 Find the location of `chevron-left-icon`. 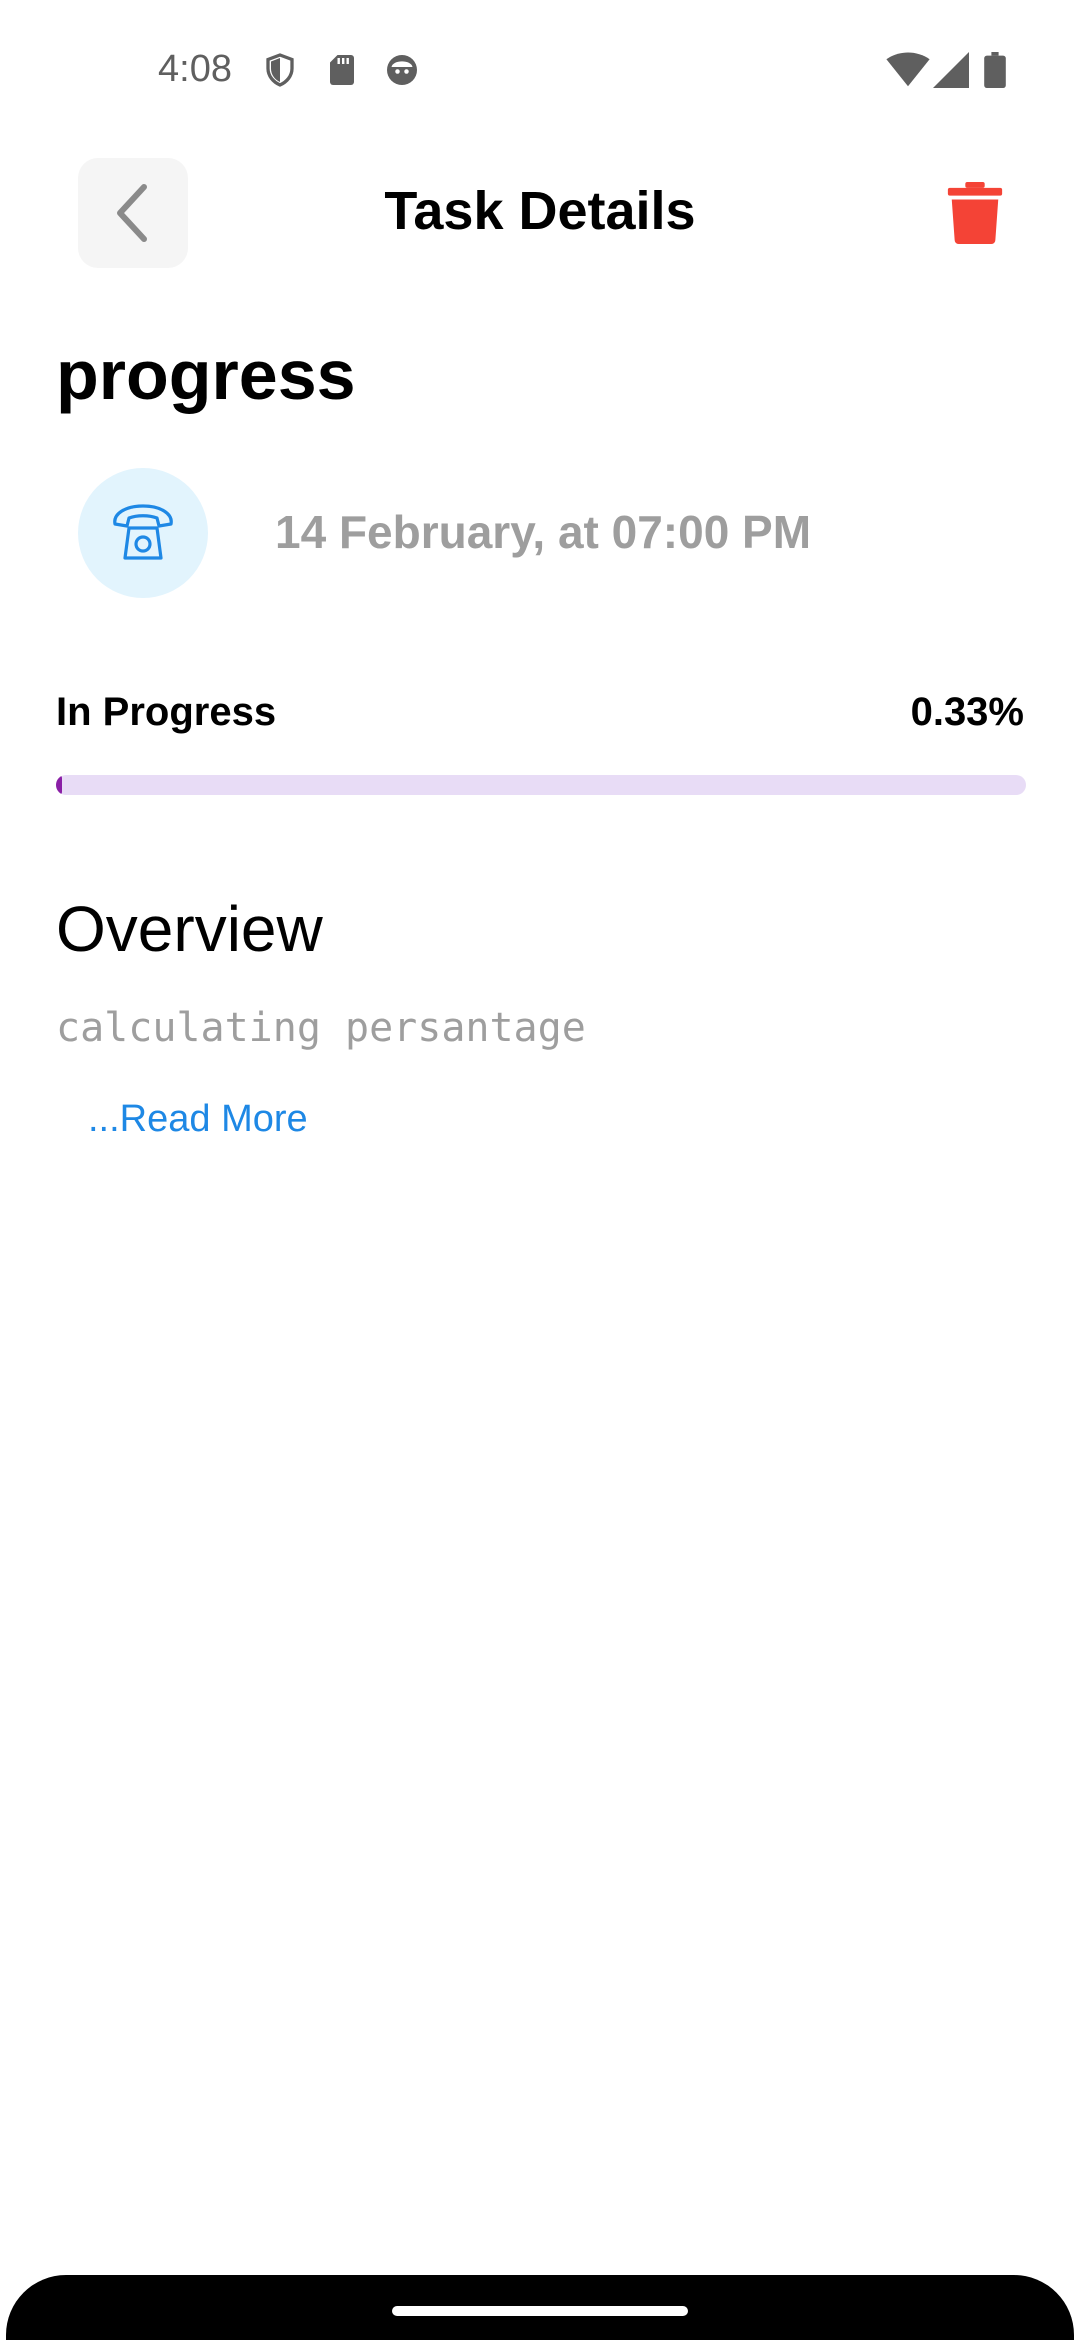

chevron-left-icon is located at coordinates (132, 213).